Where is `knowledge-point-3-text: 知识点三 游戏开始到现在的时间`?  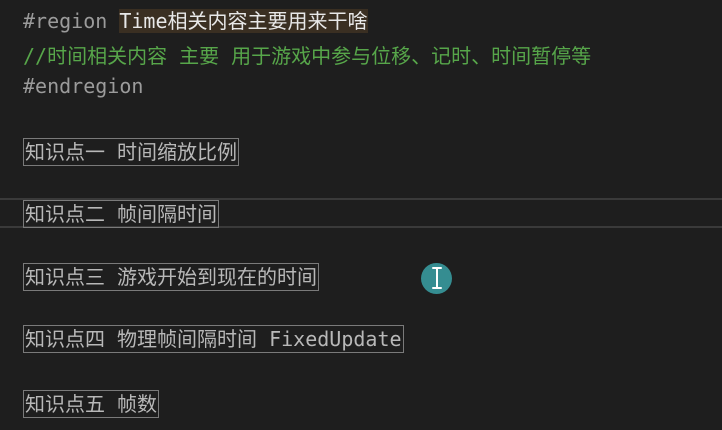 knowledge-point-3-text: 知识点三 游戏开始到现在的时间 is located at coordinates (171, 277).